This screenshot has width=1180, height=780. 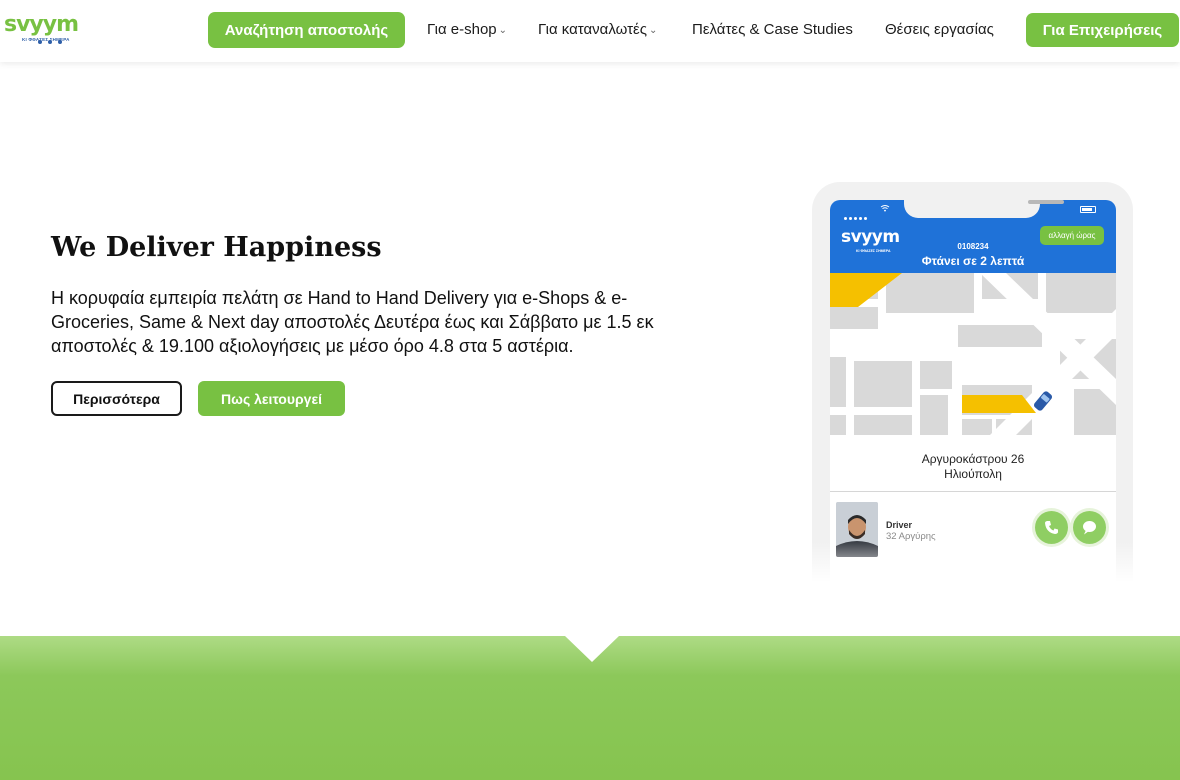 I want to click on delivery-map, so click(x=973, y=354).